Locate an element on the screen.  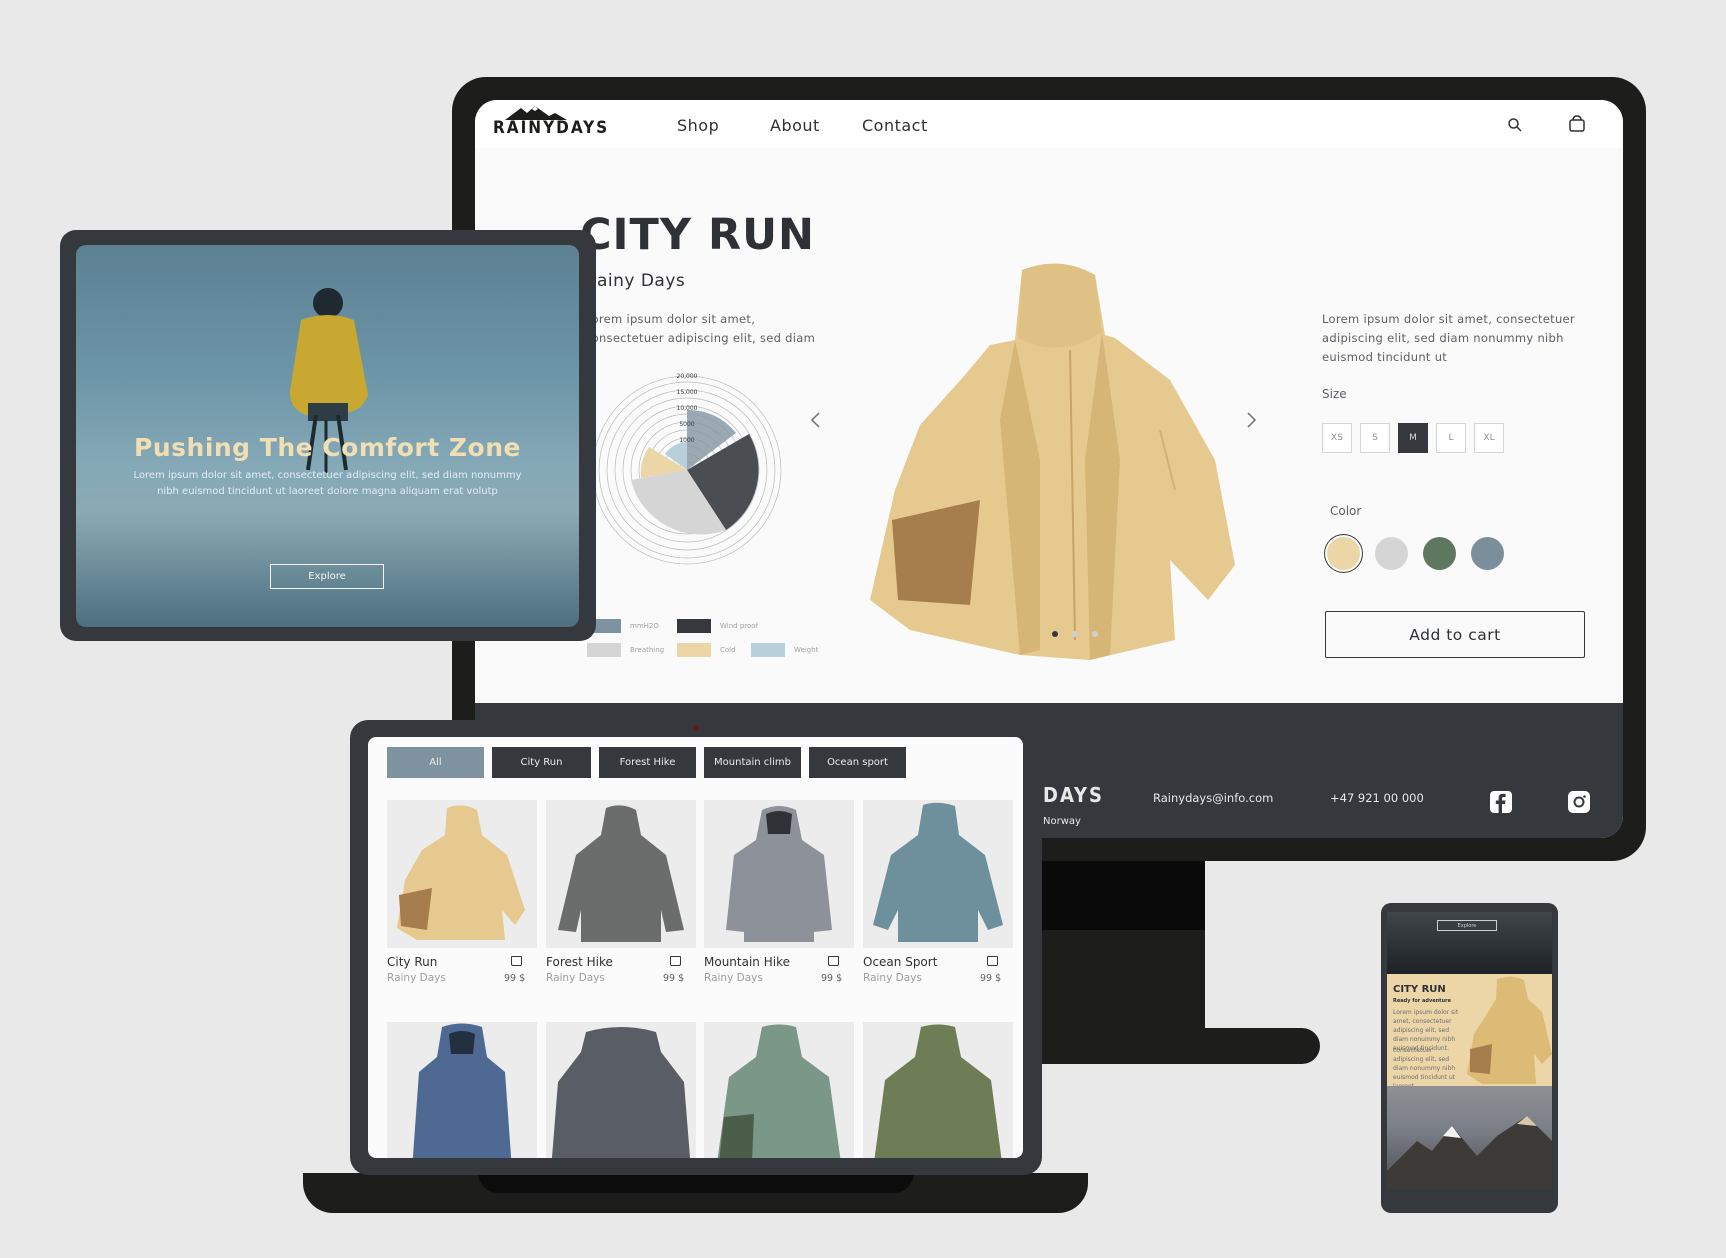
legend-label: Cold is located at coordinates (728, 650).